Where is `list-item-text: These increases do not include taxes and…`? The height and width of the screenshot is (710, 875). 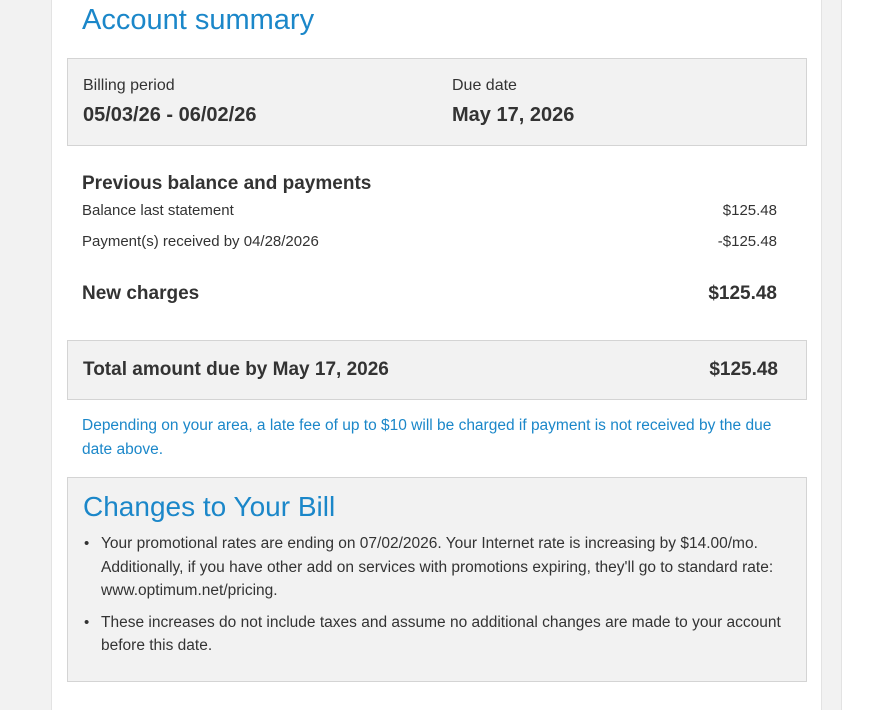
list-item-text: These increases do not include taxes and… is located at coordinates (441, 634).